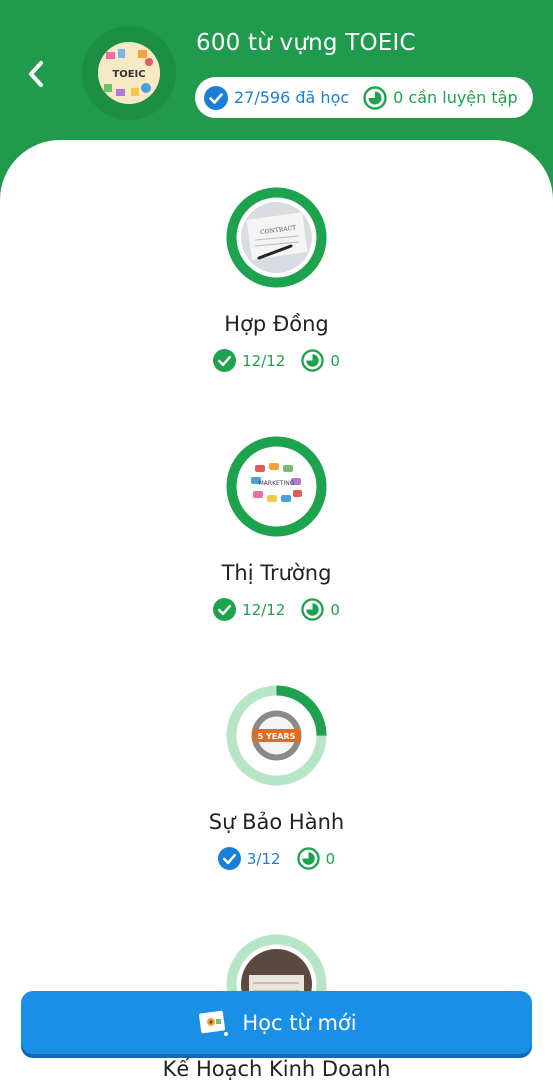 The image size is (553, 1089). Describe the element at coordinates (276, 1069) in the screenshot. I see `topic-name: Kế Hoạch Kinh Doanh` at that location.